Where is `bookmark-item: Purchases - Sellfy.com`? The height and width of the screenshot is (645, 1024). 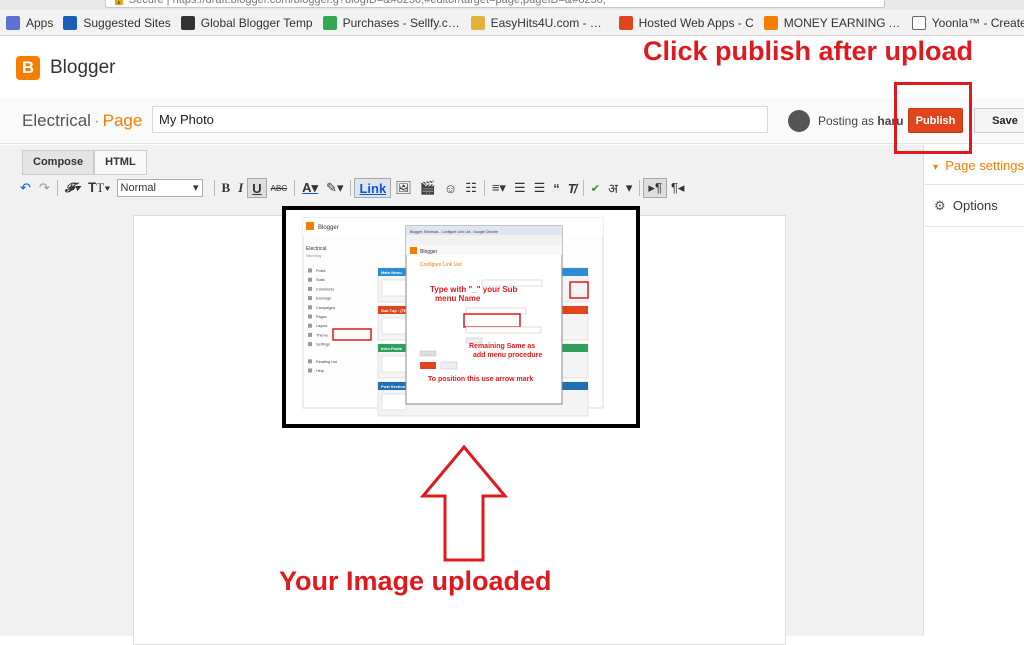 bookmark-item: Purchases - Sellfy.com is located at coordinates (391, 23).